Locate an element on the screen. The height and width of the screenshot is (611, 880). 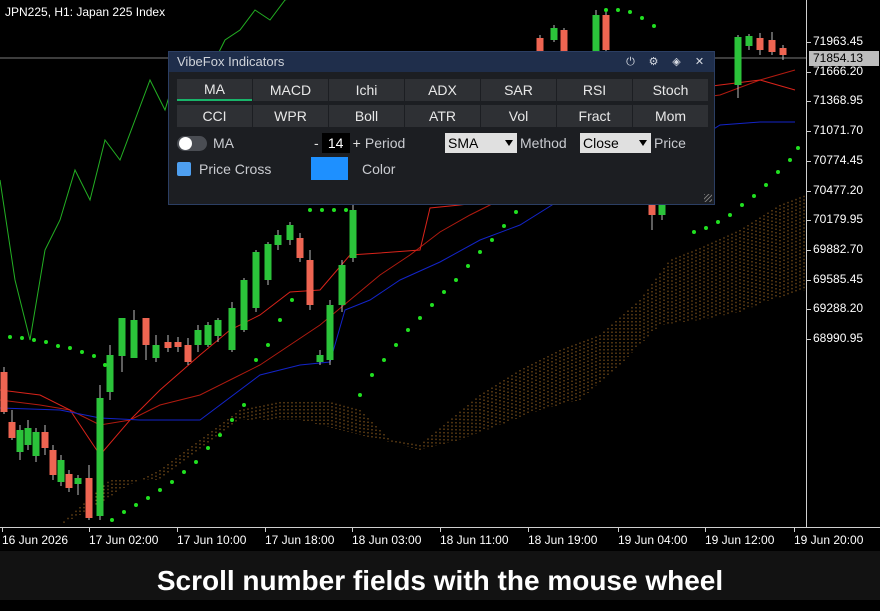
tab-macd: MACD is located at coordinates (290, 90).